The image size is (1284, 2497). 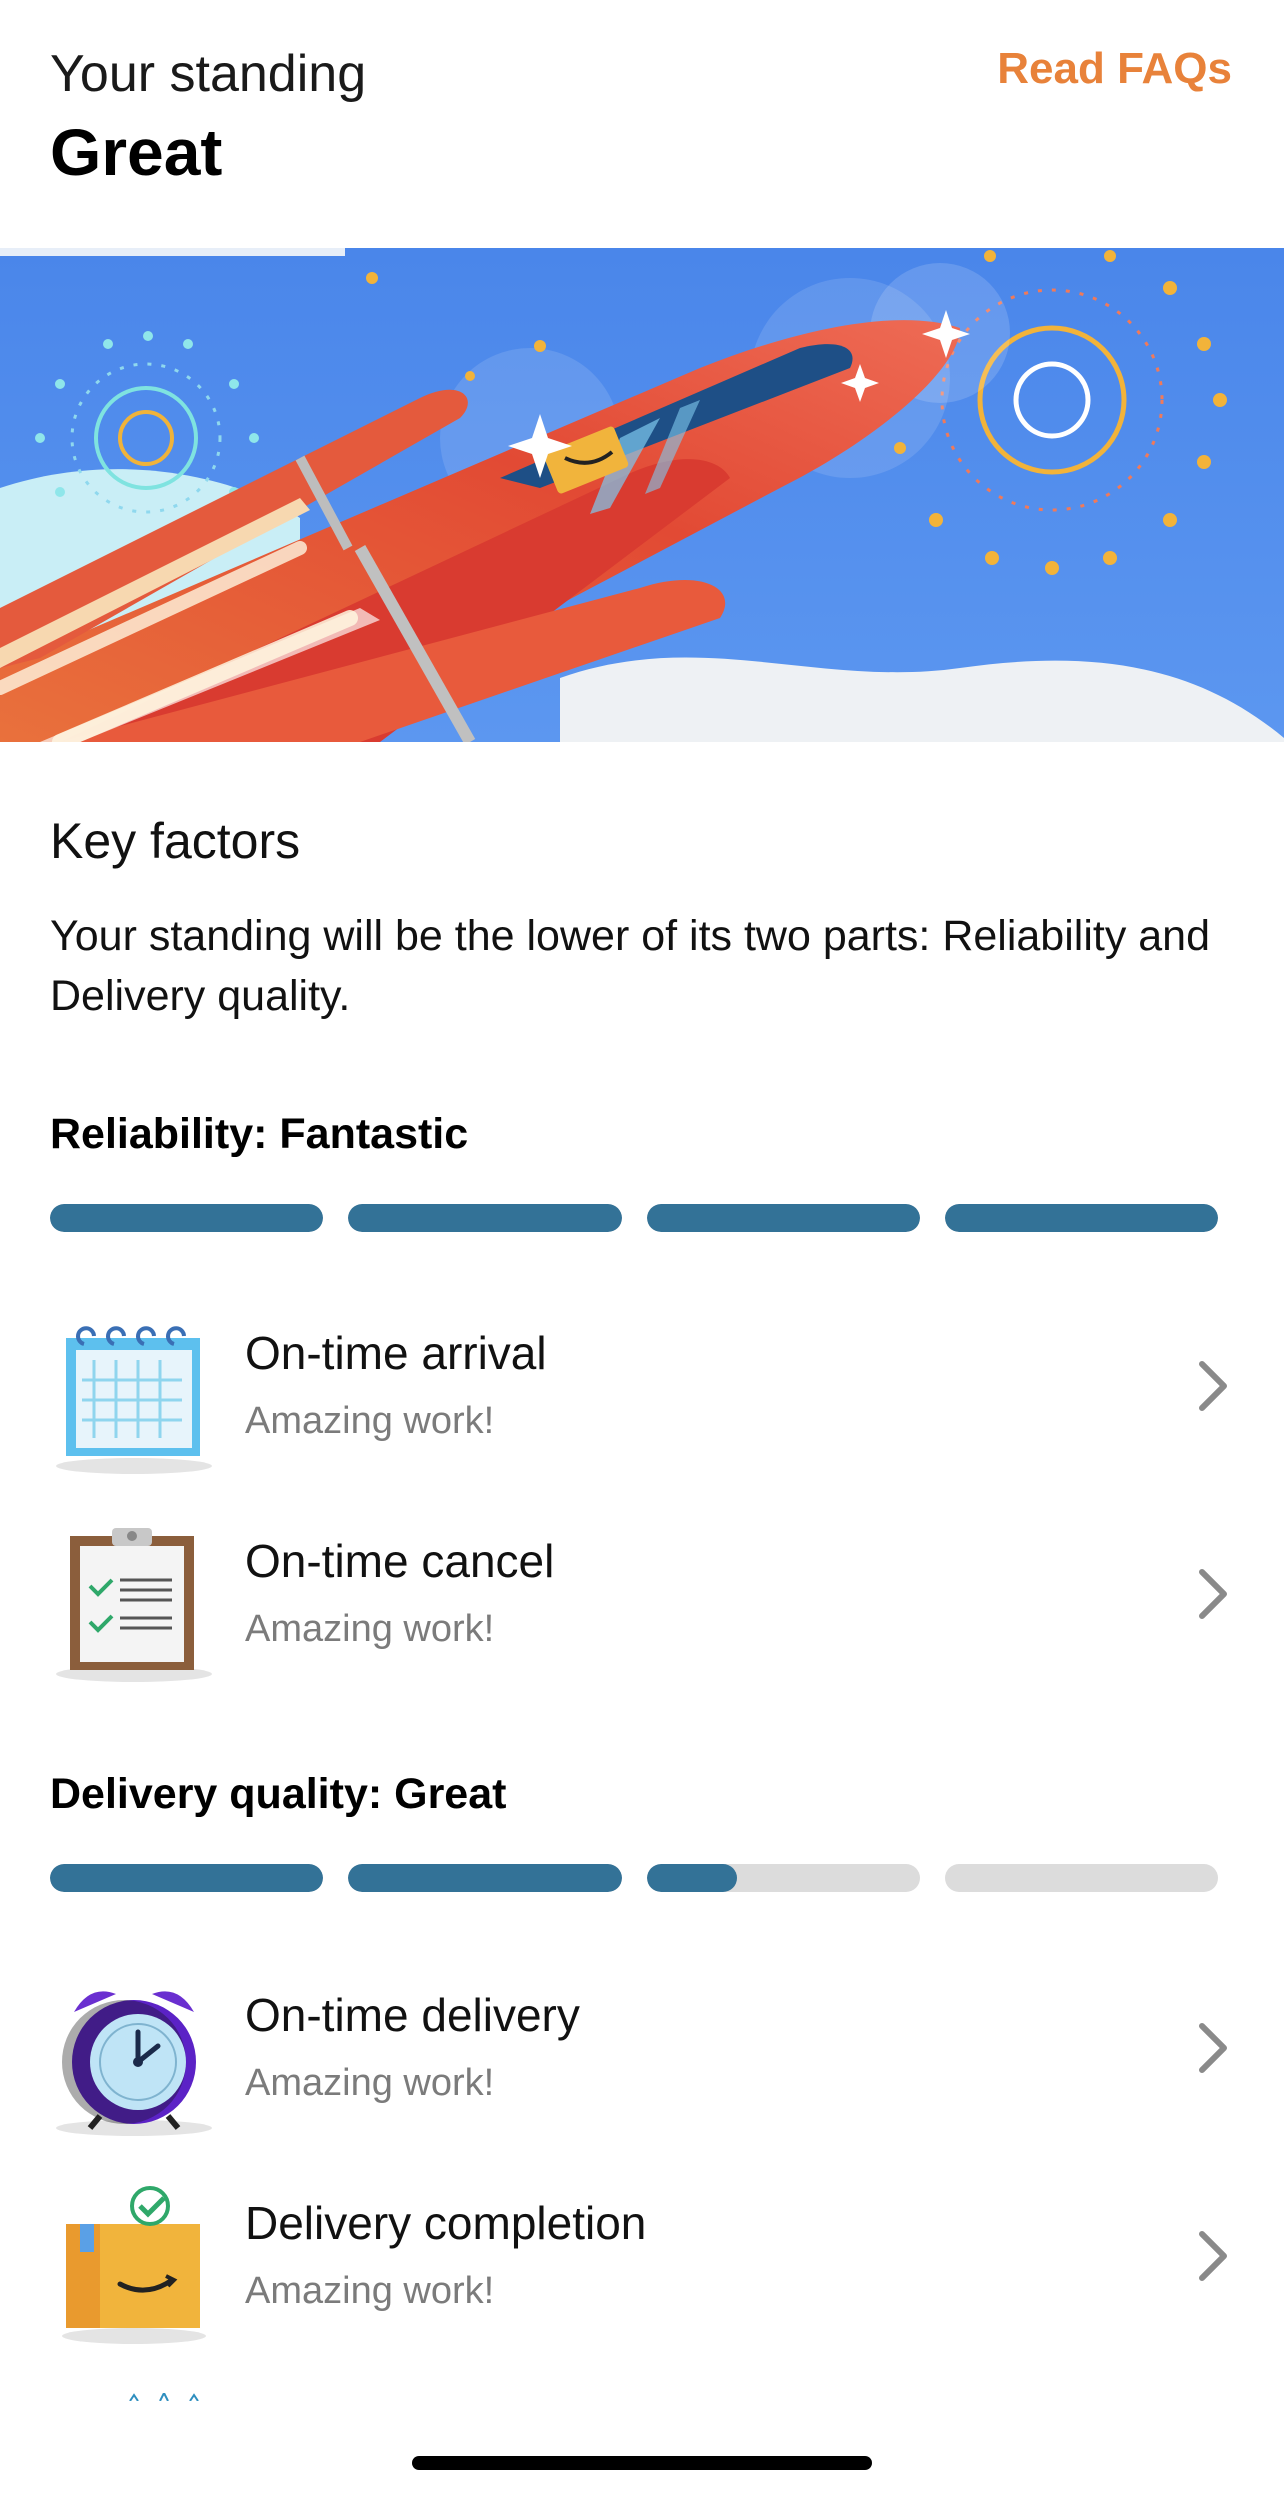 I want to click on key-factors-title: Key factors, so click(x=175, y=841).